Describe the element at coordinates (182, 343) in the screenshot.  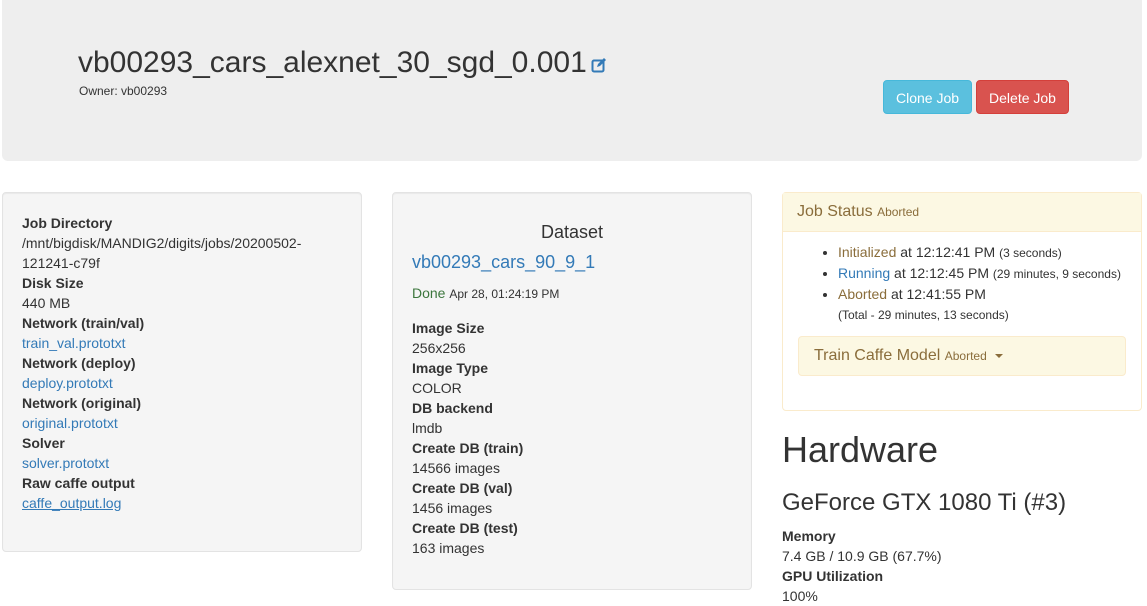
I see `train-val-prototxt-link: train_val.prototxt` at that location.